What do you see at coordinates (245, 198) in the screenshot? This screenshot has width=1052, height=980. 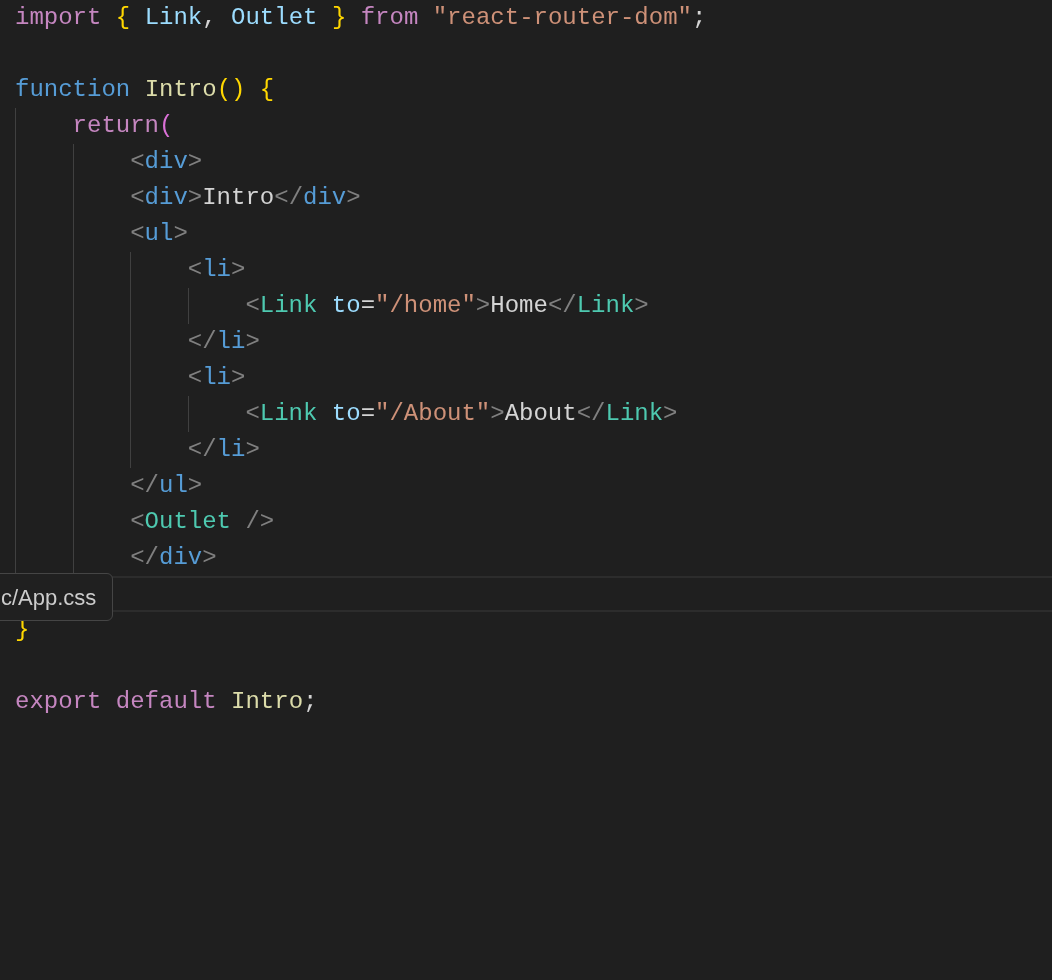 I see `code-line: <div>Intro</div>` at bounding box center [245, 198].